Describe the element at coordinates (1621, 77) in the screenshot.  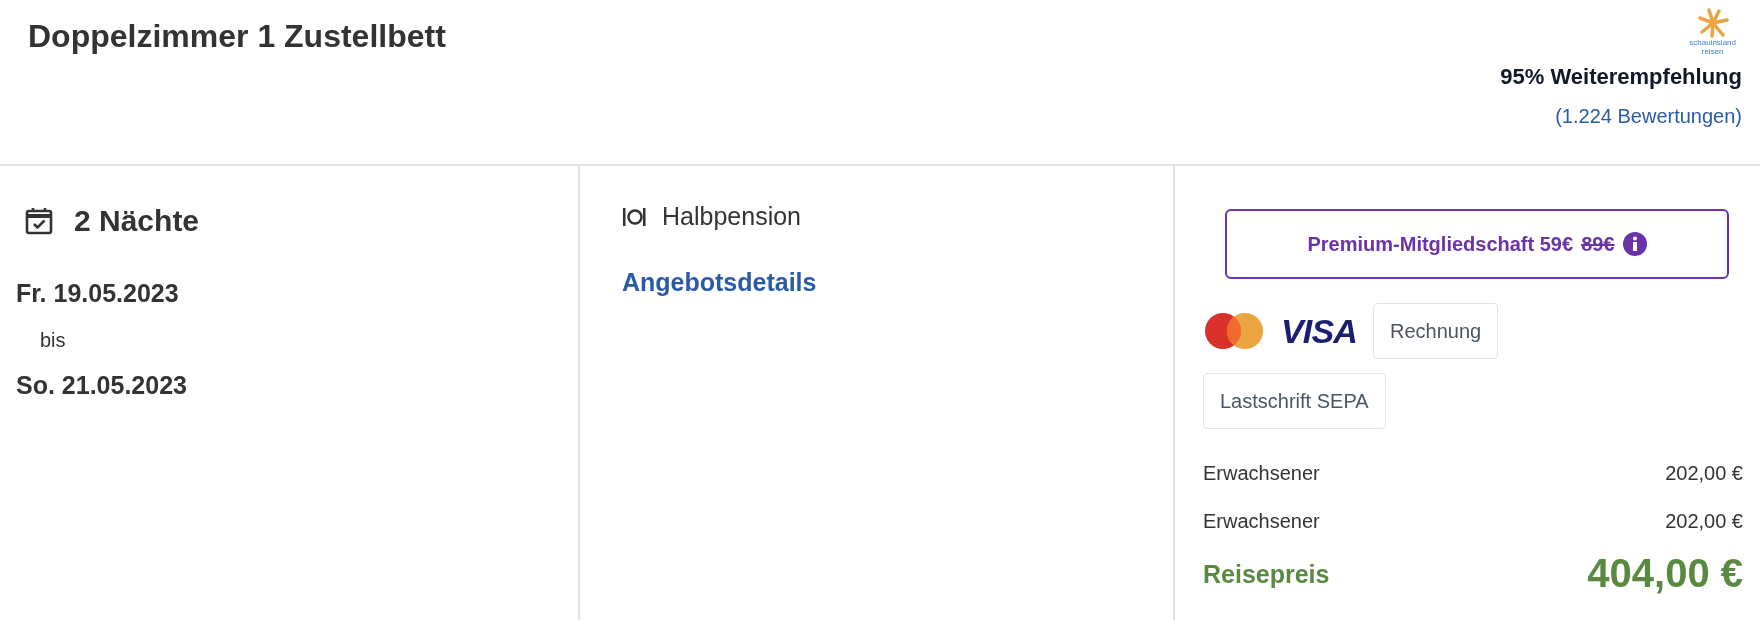
I see `recommendation-text: 95% Weiterempfehlung` at that location.